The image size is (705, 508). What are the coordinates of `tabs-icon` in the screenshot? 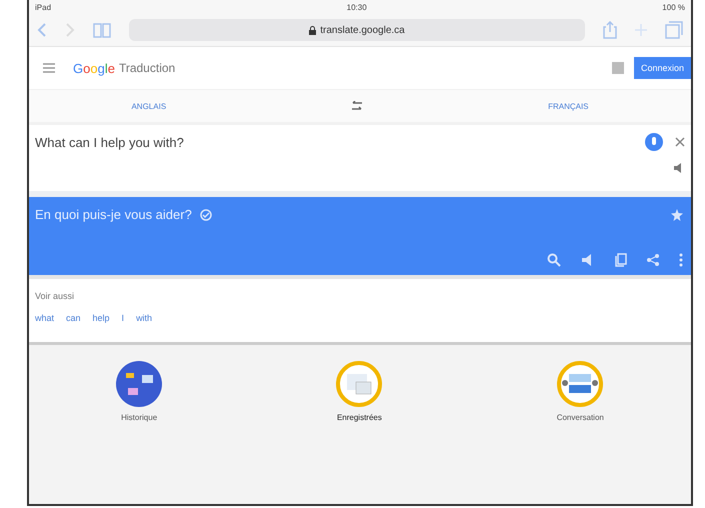 It's located at (674, 30).